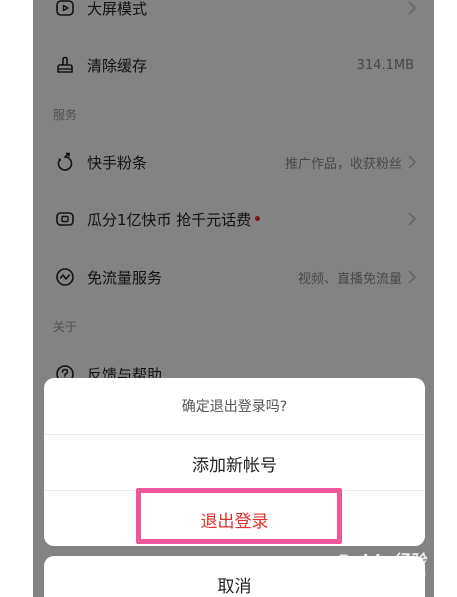 The height and width of the screenshot is (597, 457). I want to click on watermark-sub-text: jingyan.baidu.com, so click(385, 574).